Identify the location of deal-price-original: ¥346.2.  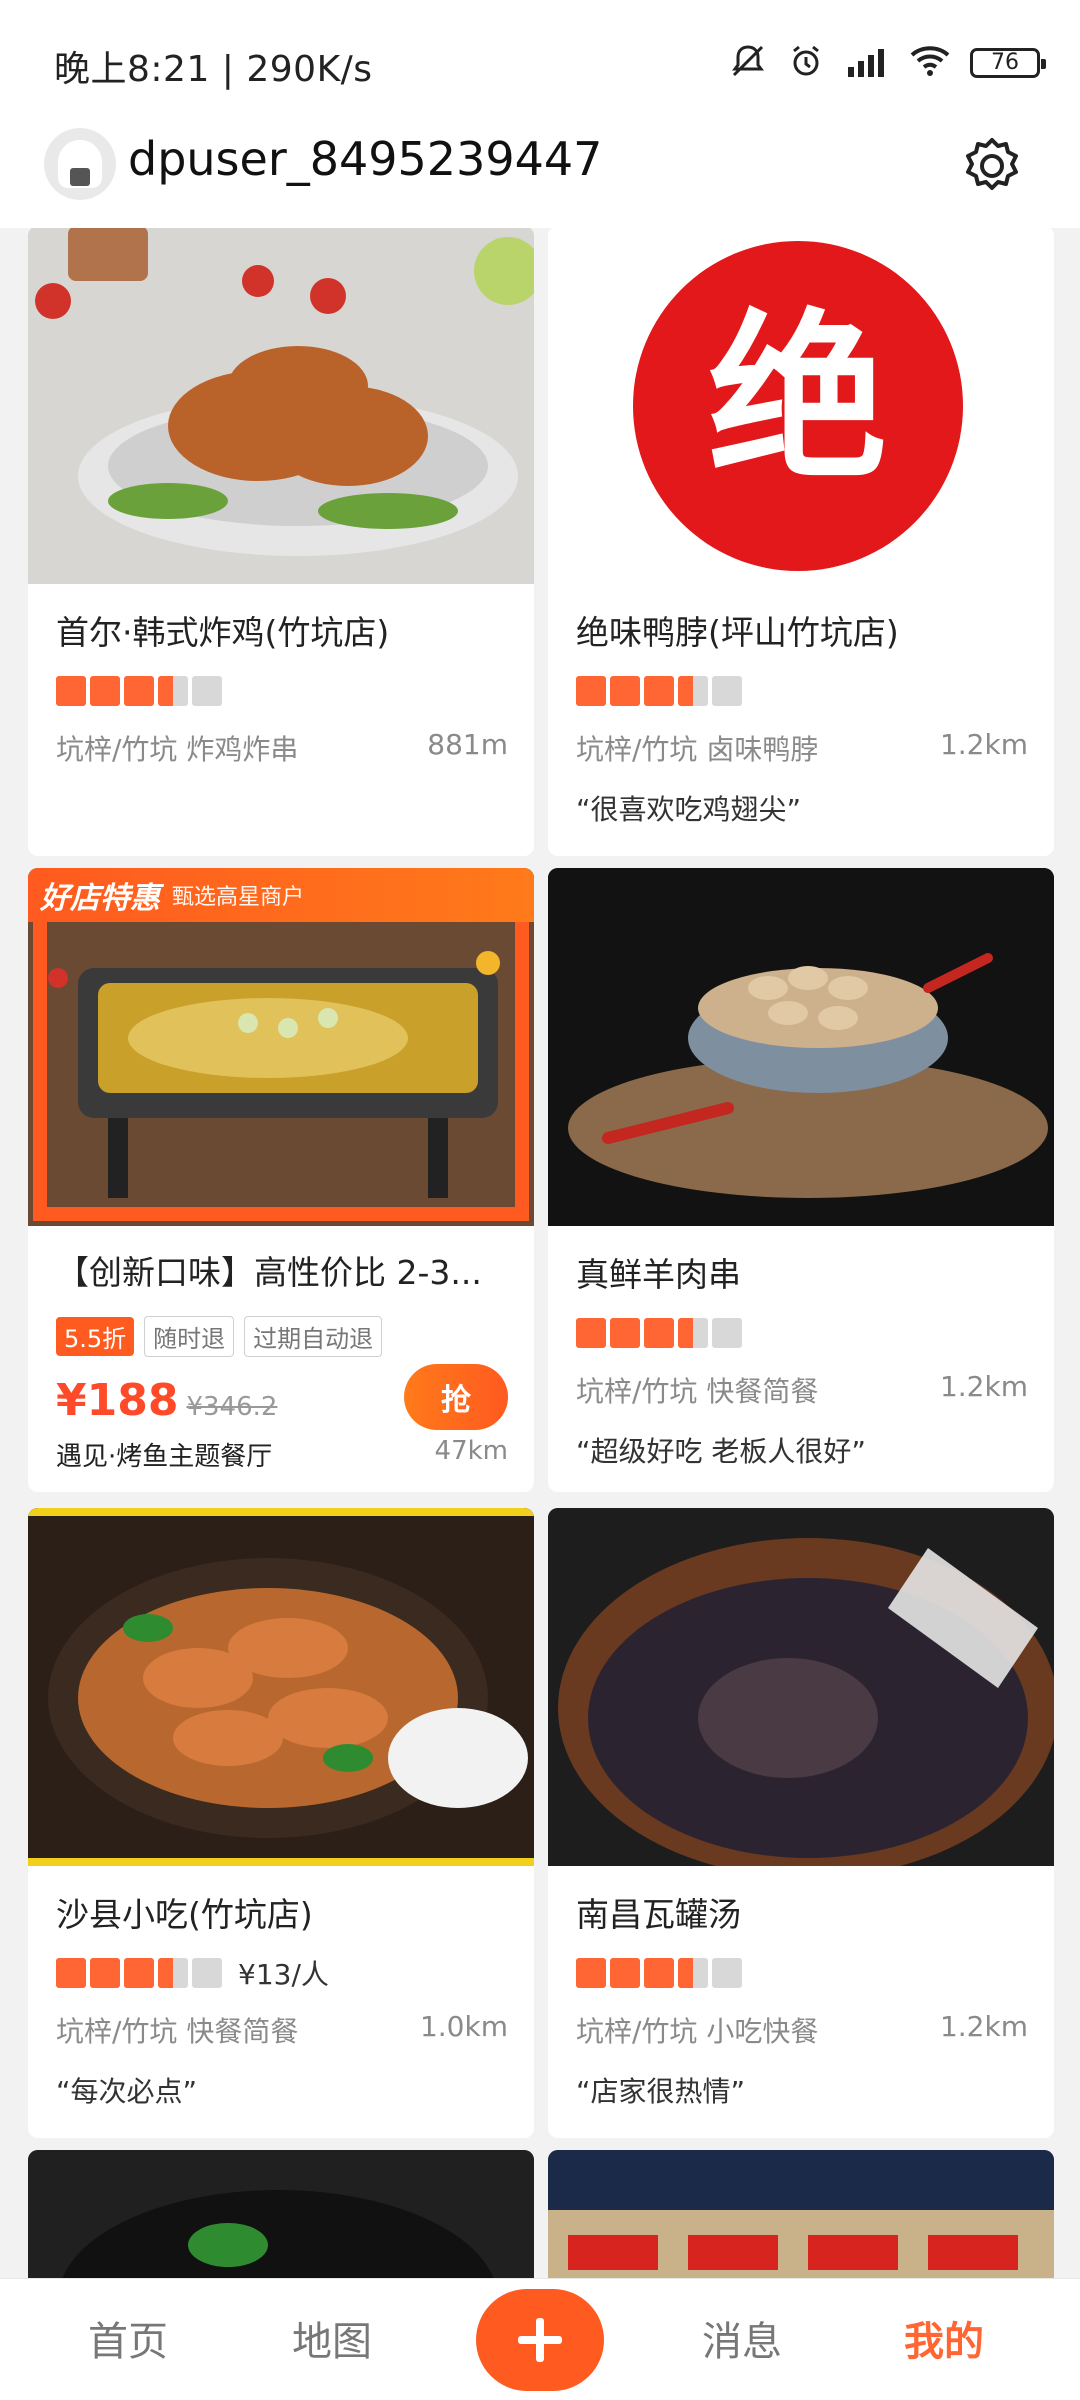
(232, 1407).